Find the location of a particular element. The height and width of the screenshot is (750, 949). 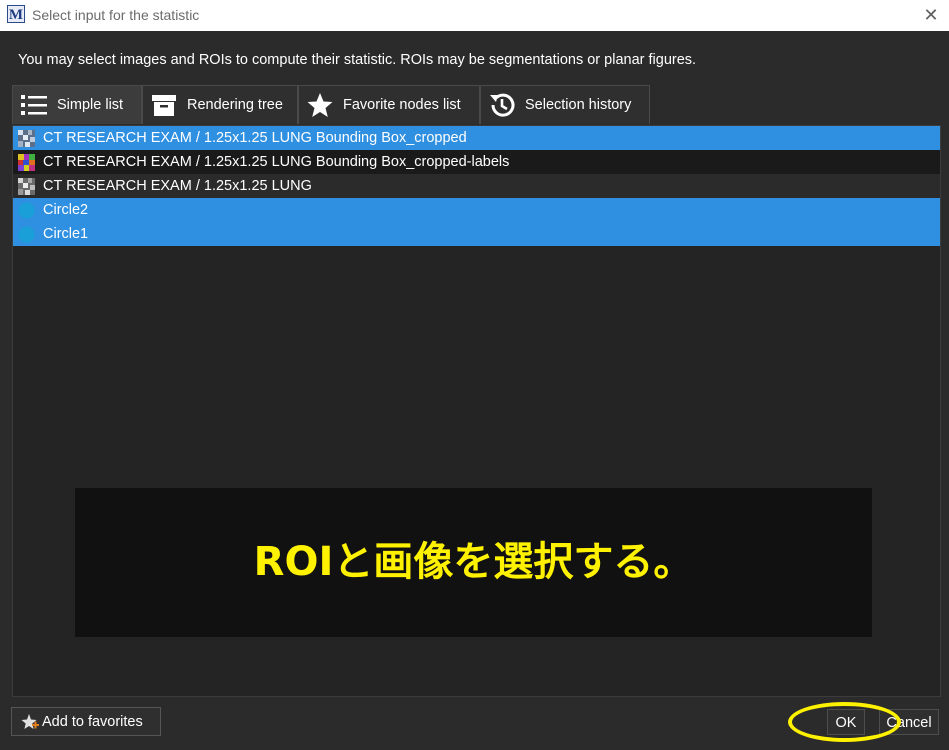

tab-simple-list: Simple list is located at coordinates (77, 104).